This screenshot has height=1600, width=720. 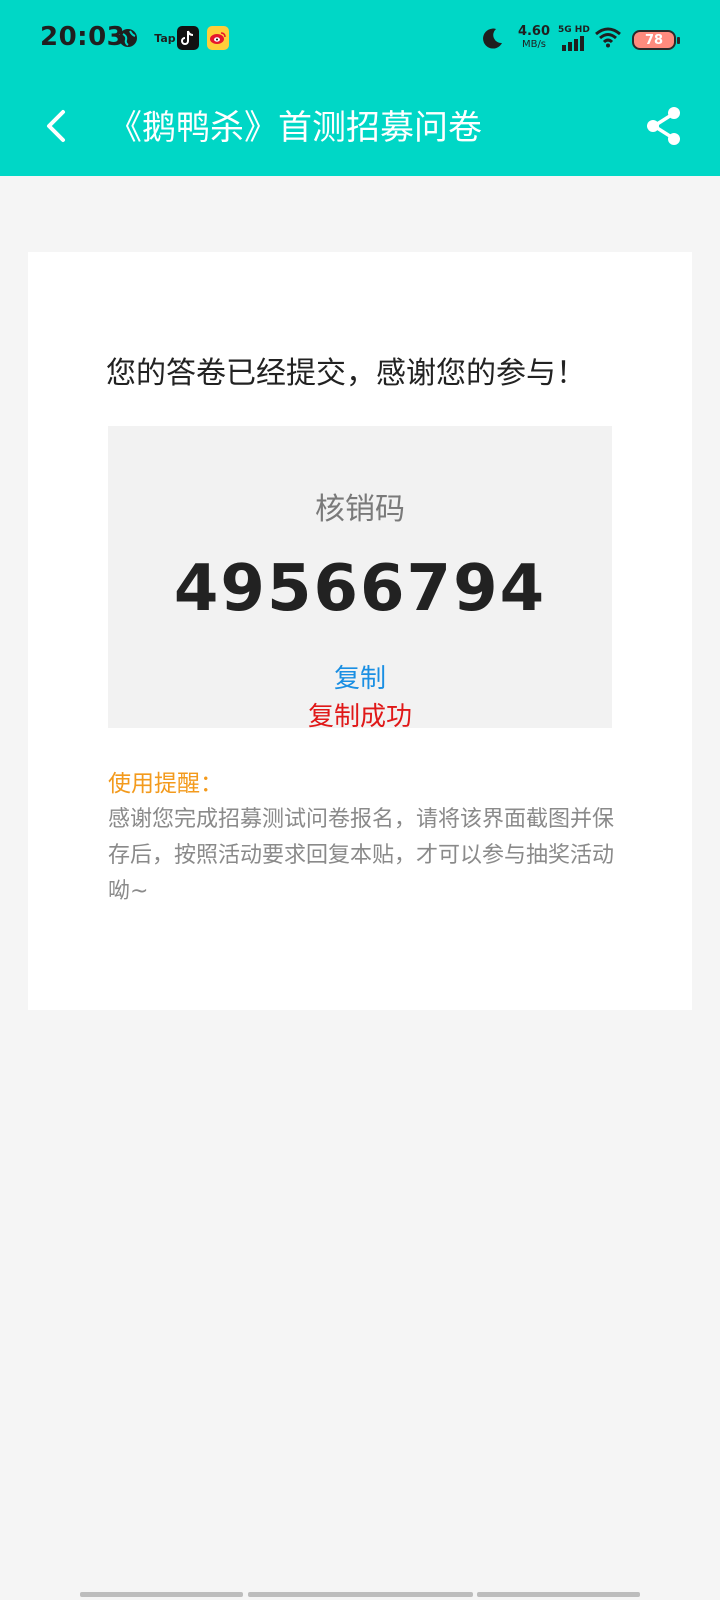 What do you see at coordinates (558, 1594) in the screenshot?
I see `nav-indicator-right` at bounding box center [558, 1594].